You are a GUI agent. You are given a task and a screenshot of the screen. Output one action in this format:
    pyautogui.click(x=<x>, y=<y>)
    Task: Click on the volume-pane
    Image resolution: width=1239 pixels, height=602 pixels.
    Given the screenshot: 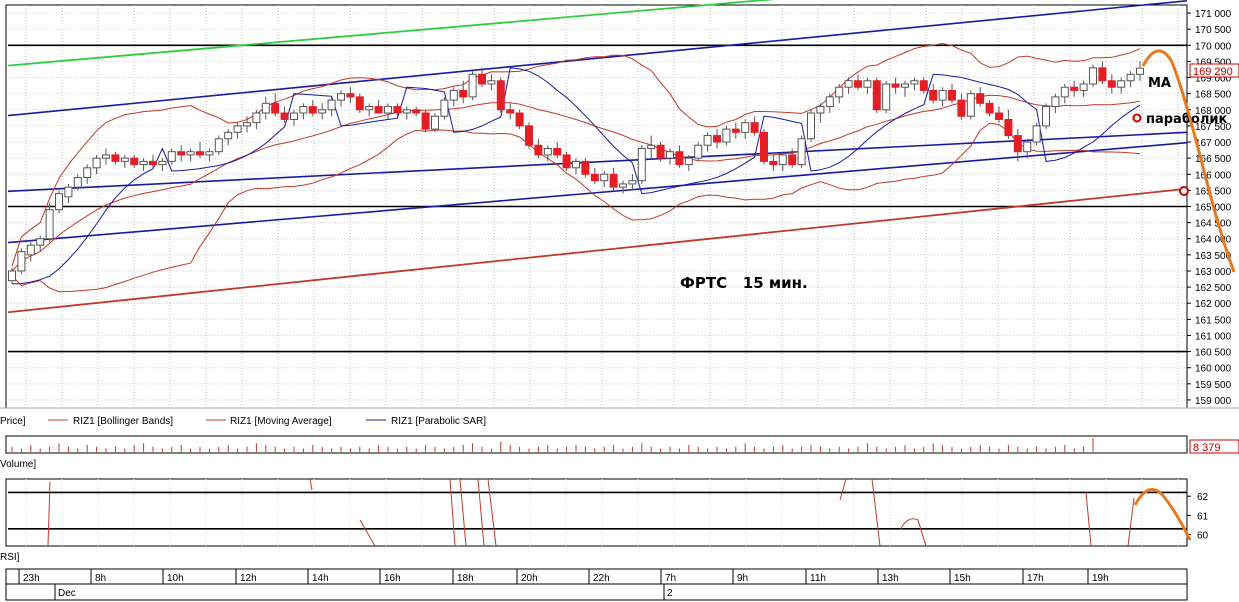 What is the action you would take?
    pyautogui.click(x=596, y=444)
    